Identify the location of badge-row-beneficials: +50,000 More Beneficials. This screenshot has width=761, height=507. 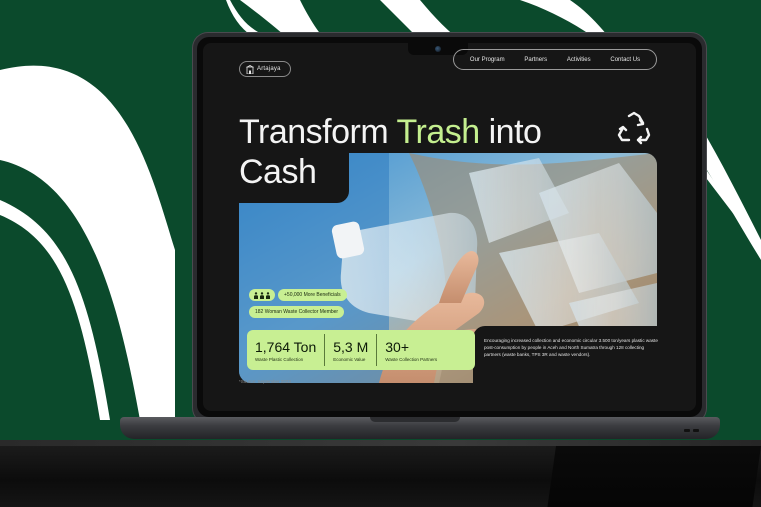
(298, 295).